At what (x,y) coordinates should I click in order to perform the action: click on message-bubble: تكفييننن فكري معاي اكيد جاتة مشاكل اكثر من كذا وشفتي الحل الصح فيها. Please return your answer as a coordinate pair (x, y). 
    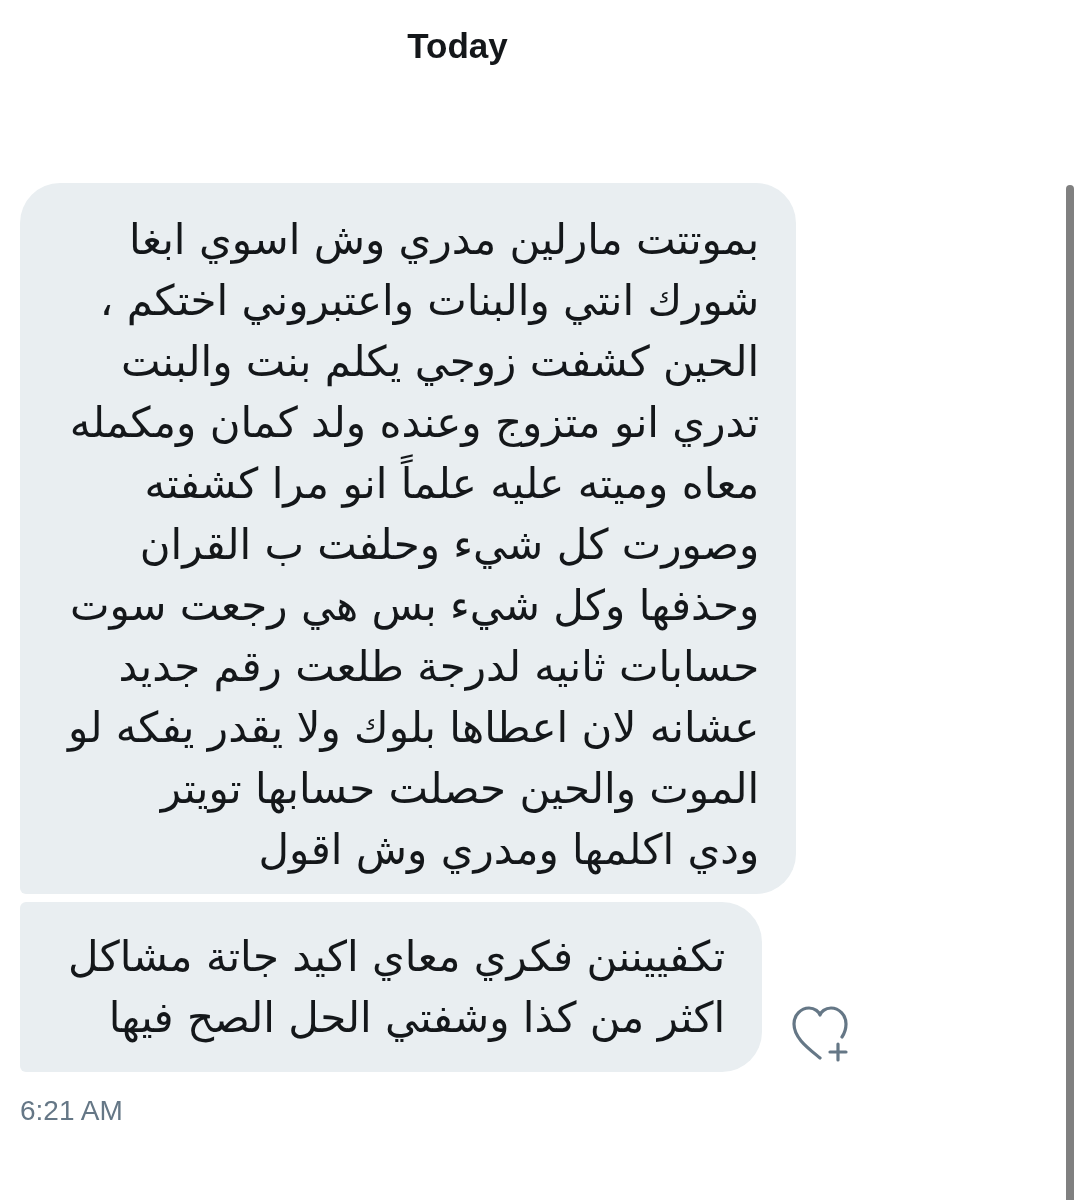
    Looking at the image, I should click on (391, 987).